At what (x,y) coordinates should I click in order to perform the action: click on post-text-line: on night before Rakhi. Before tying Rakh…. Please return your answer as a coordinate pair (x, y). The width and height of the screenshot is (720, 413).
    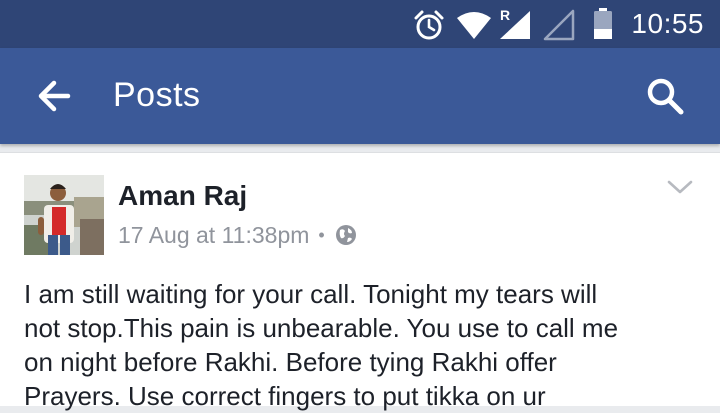
    Looking at the image, I should click on (290, 362).